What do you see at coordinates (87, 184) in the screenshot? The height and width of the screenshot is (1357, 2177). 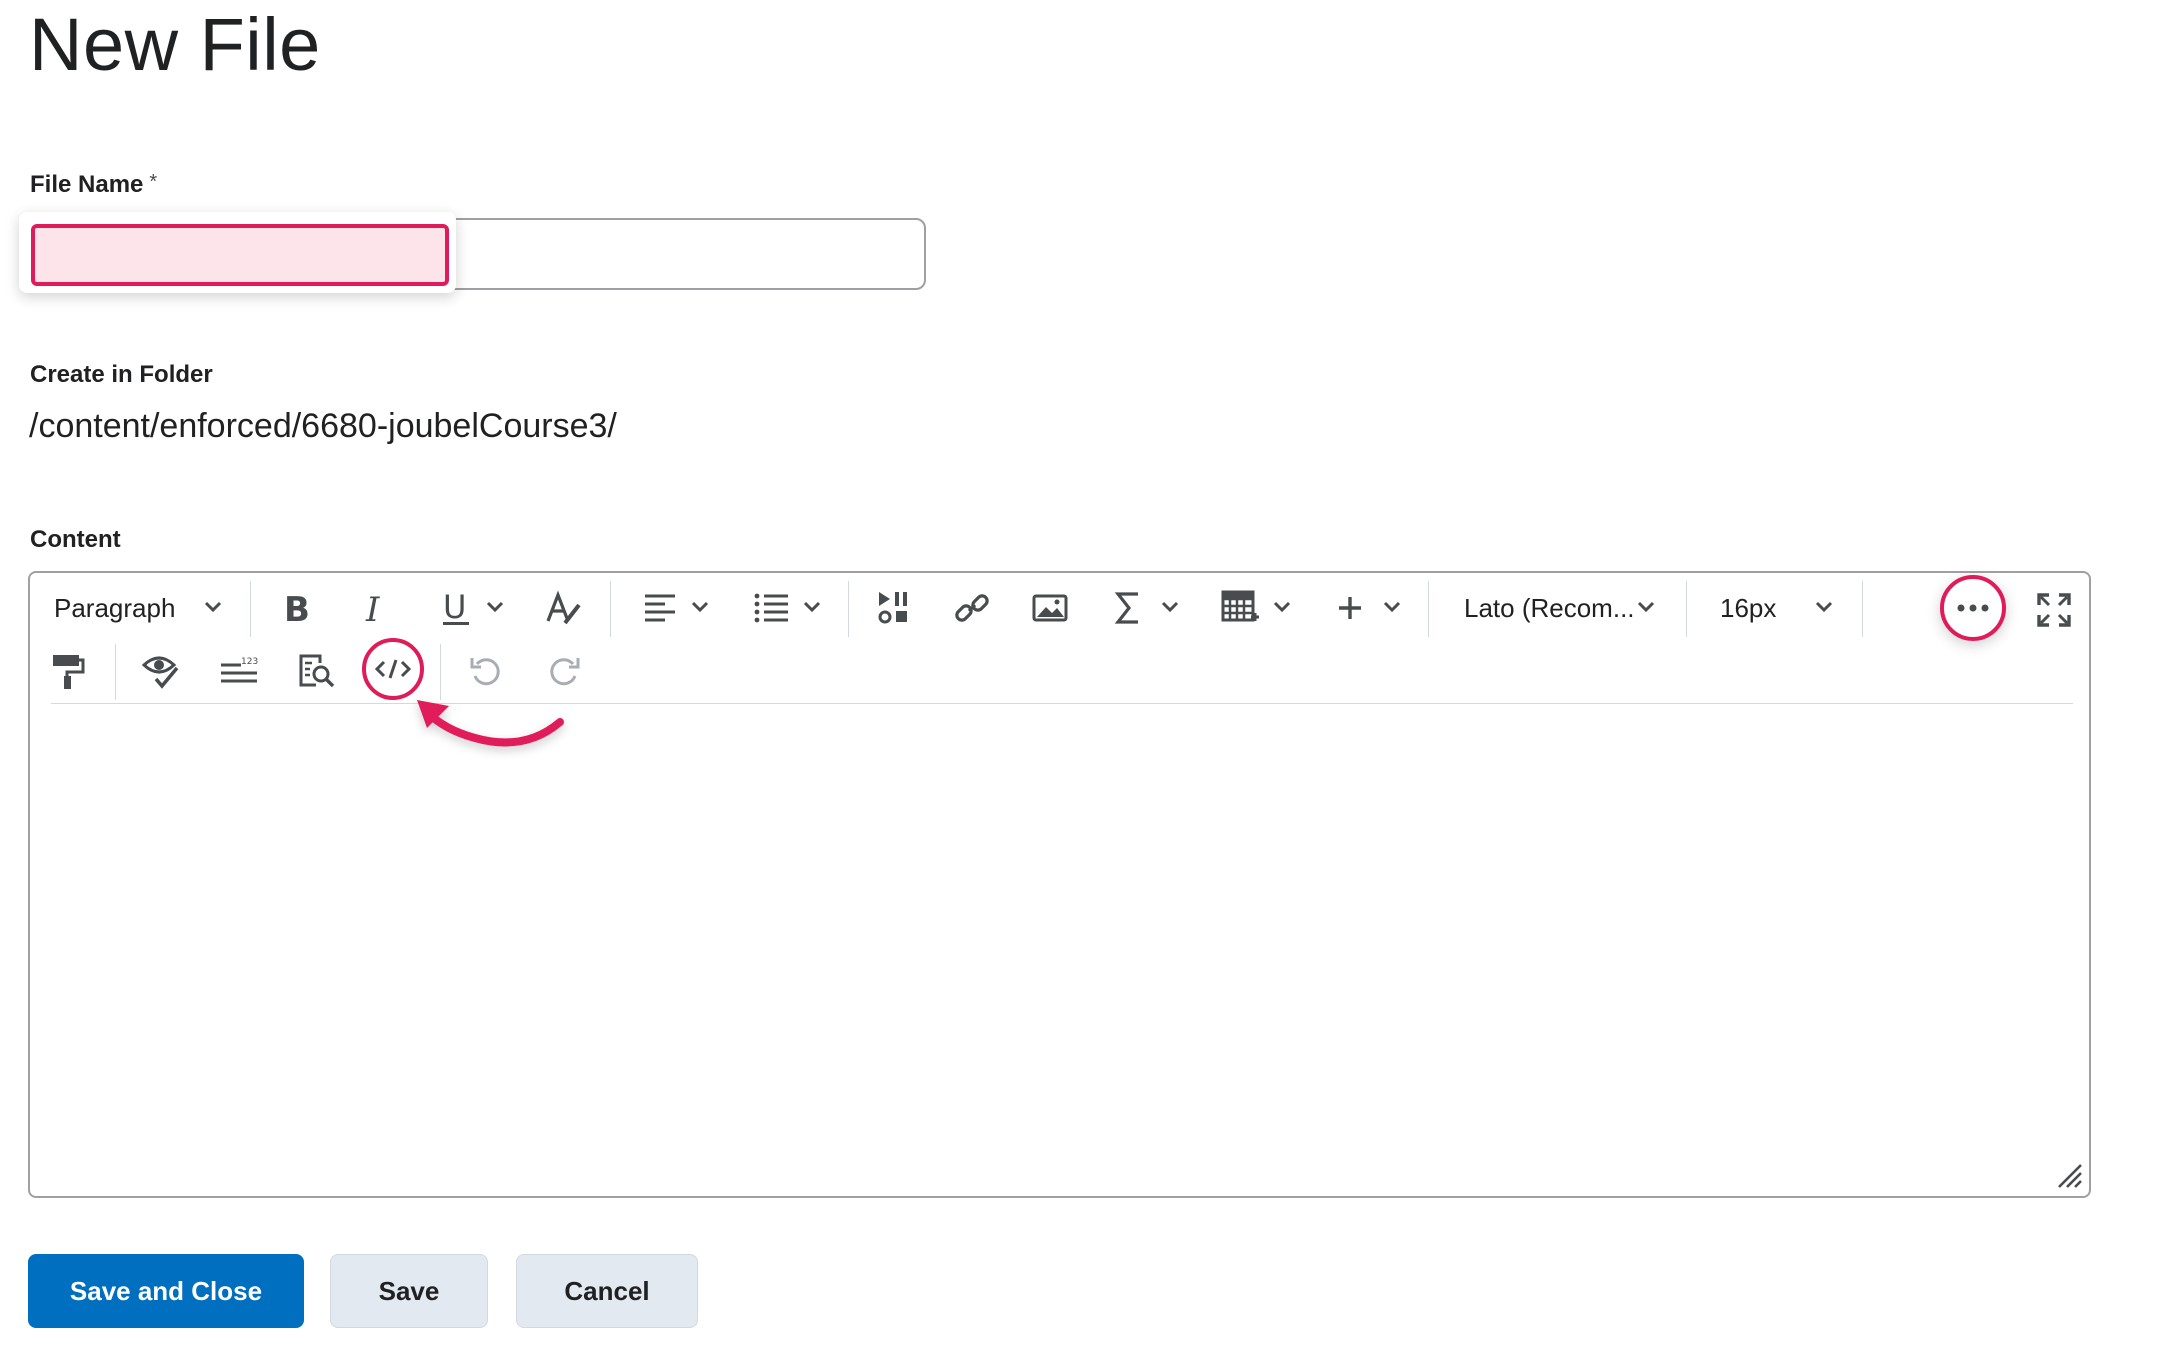 I see `file-name-label-text: File Name` at bounding box center [87, 184].